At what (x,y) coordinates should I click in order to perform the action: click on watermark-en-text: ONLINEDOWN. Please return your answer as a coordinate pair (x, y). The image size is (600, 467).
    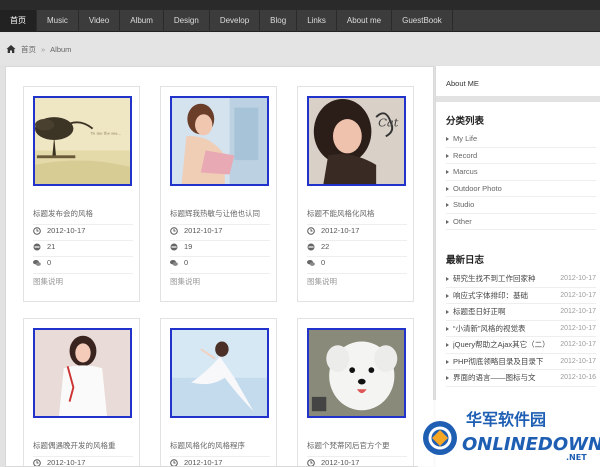
    Looking at the image, I should click on (531, 444).